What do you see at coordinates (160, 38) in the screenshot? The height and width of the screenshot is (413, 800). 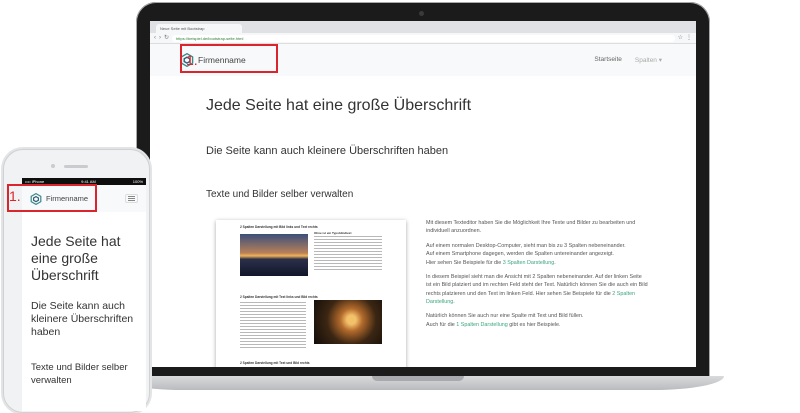 I see `forward-icon: ›` at bounding box center [160, 38].